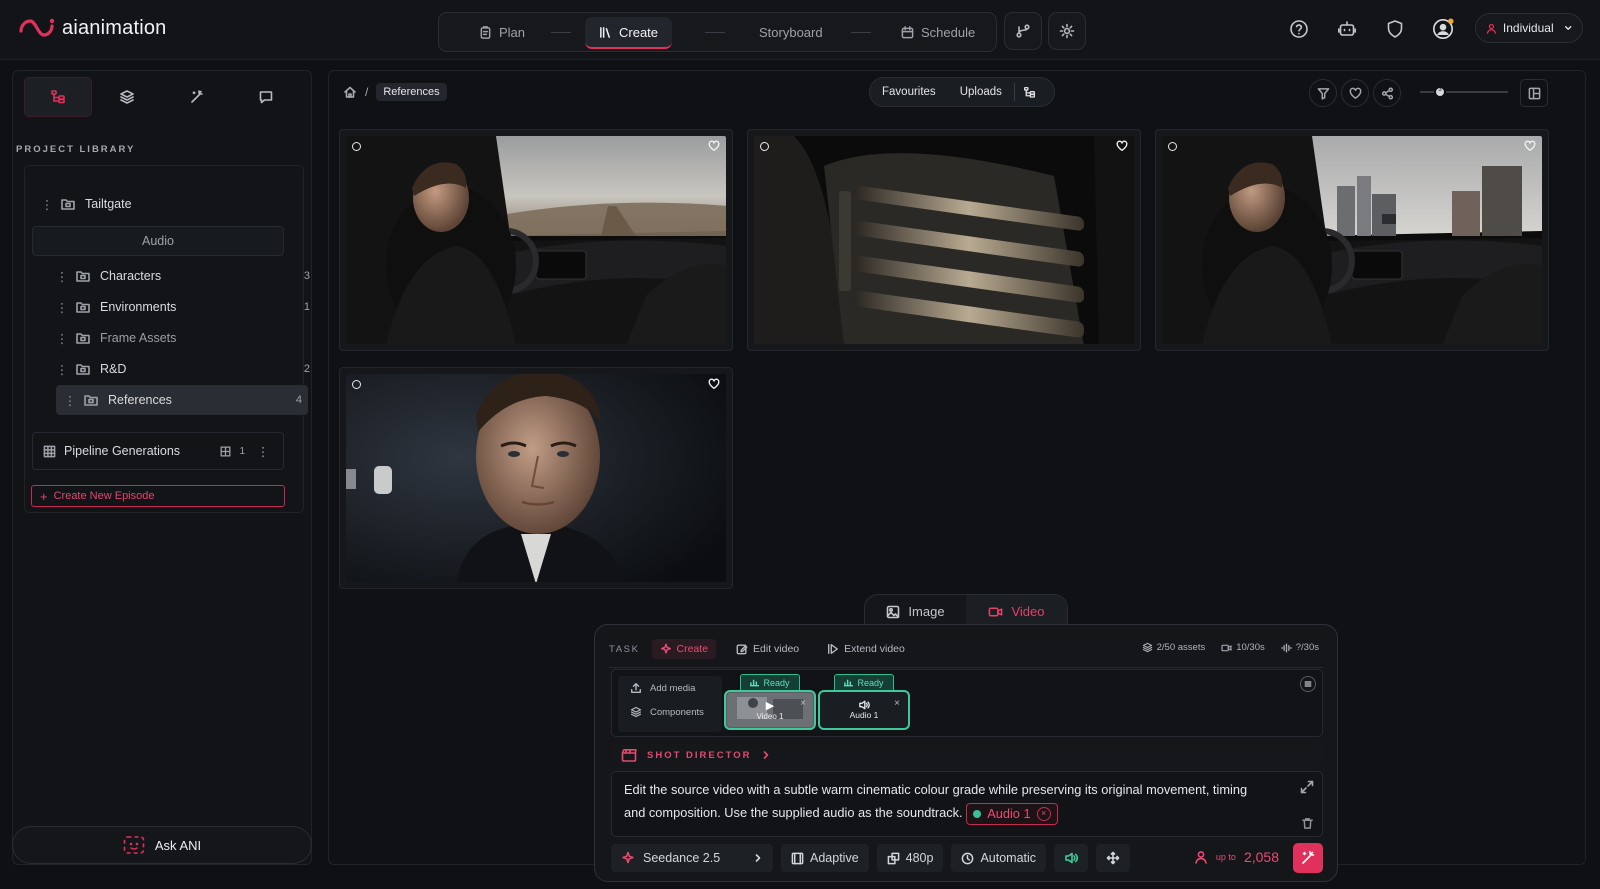 This screenshot has width=1600, height=889. I want to click on tab-plan: Plan, so click(502, 32).